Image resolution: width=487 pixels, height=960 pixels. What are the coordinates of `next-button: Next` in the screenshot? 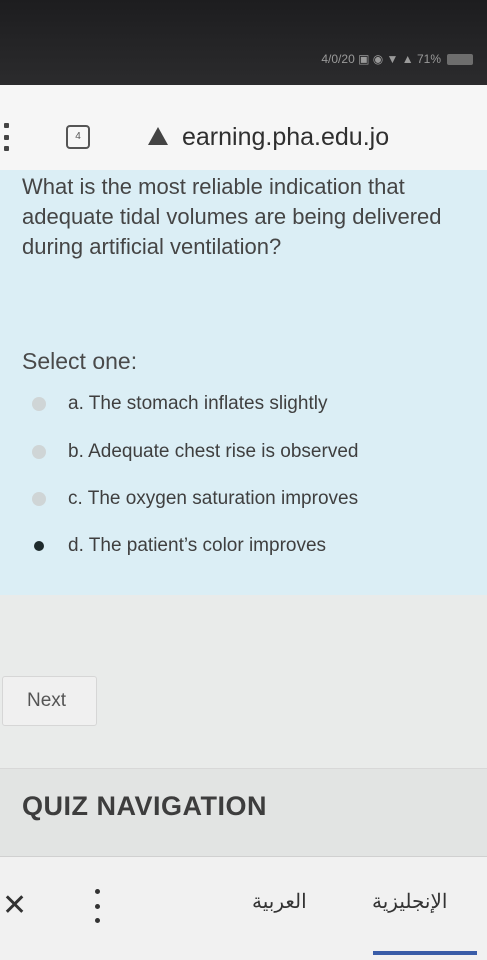 It's located at (49, 701).